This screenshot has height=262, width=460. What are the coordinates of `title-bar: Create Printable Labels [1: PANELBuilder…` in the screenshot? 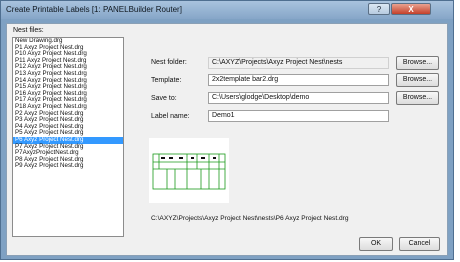 It's located at (227, 10).